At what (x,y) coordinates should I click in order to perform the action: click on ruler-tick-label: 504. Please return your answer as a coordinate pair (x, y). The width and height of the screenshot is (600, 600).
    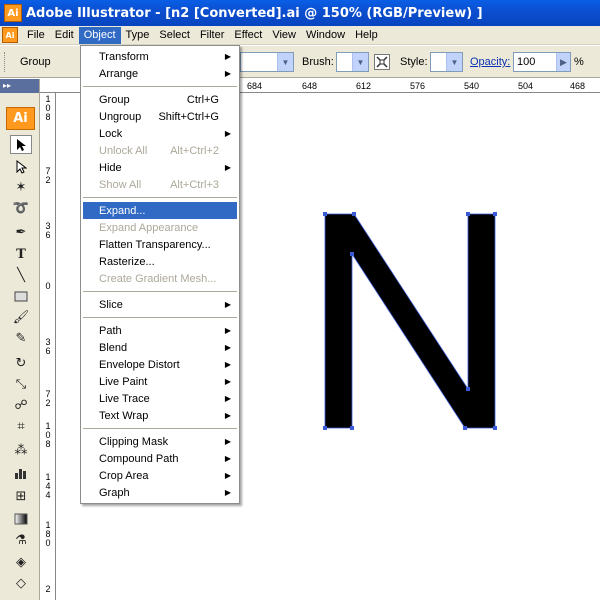
    Looking at the image, I should click on (526, 86).